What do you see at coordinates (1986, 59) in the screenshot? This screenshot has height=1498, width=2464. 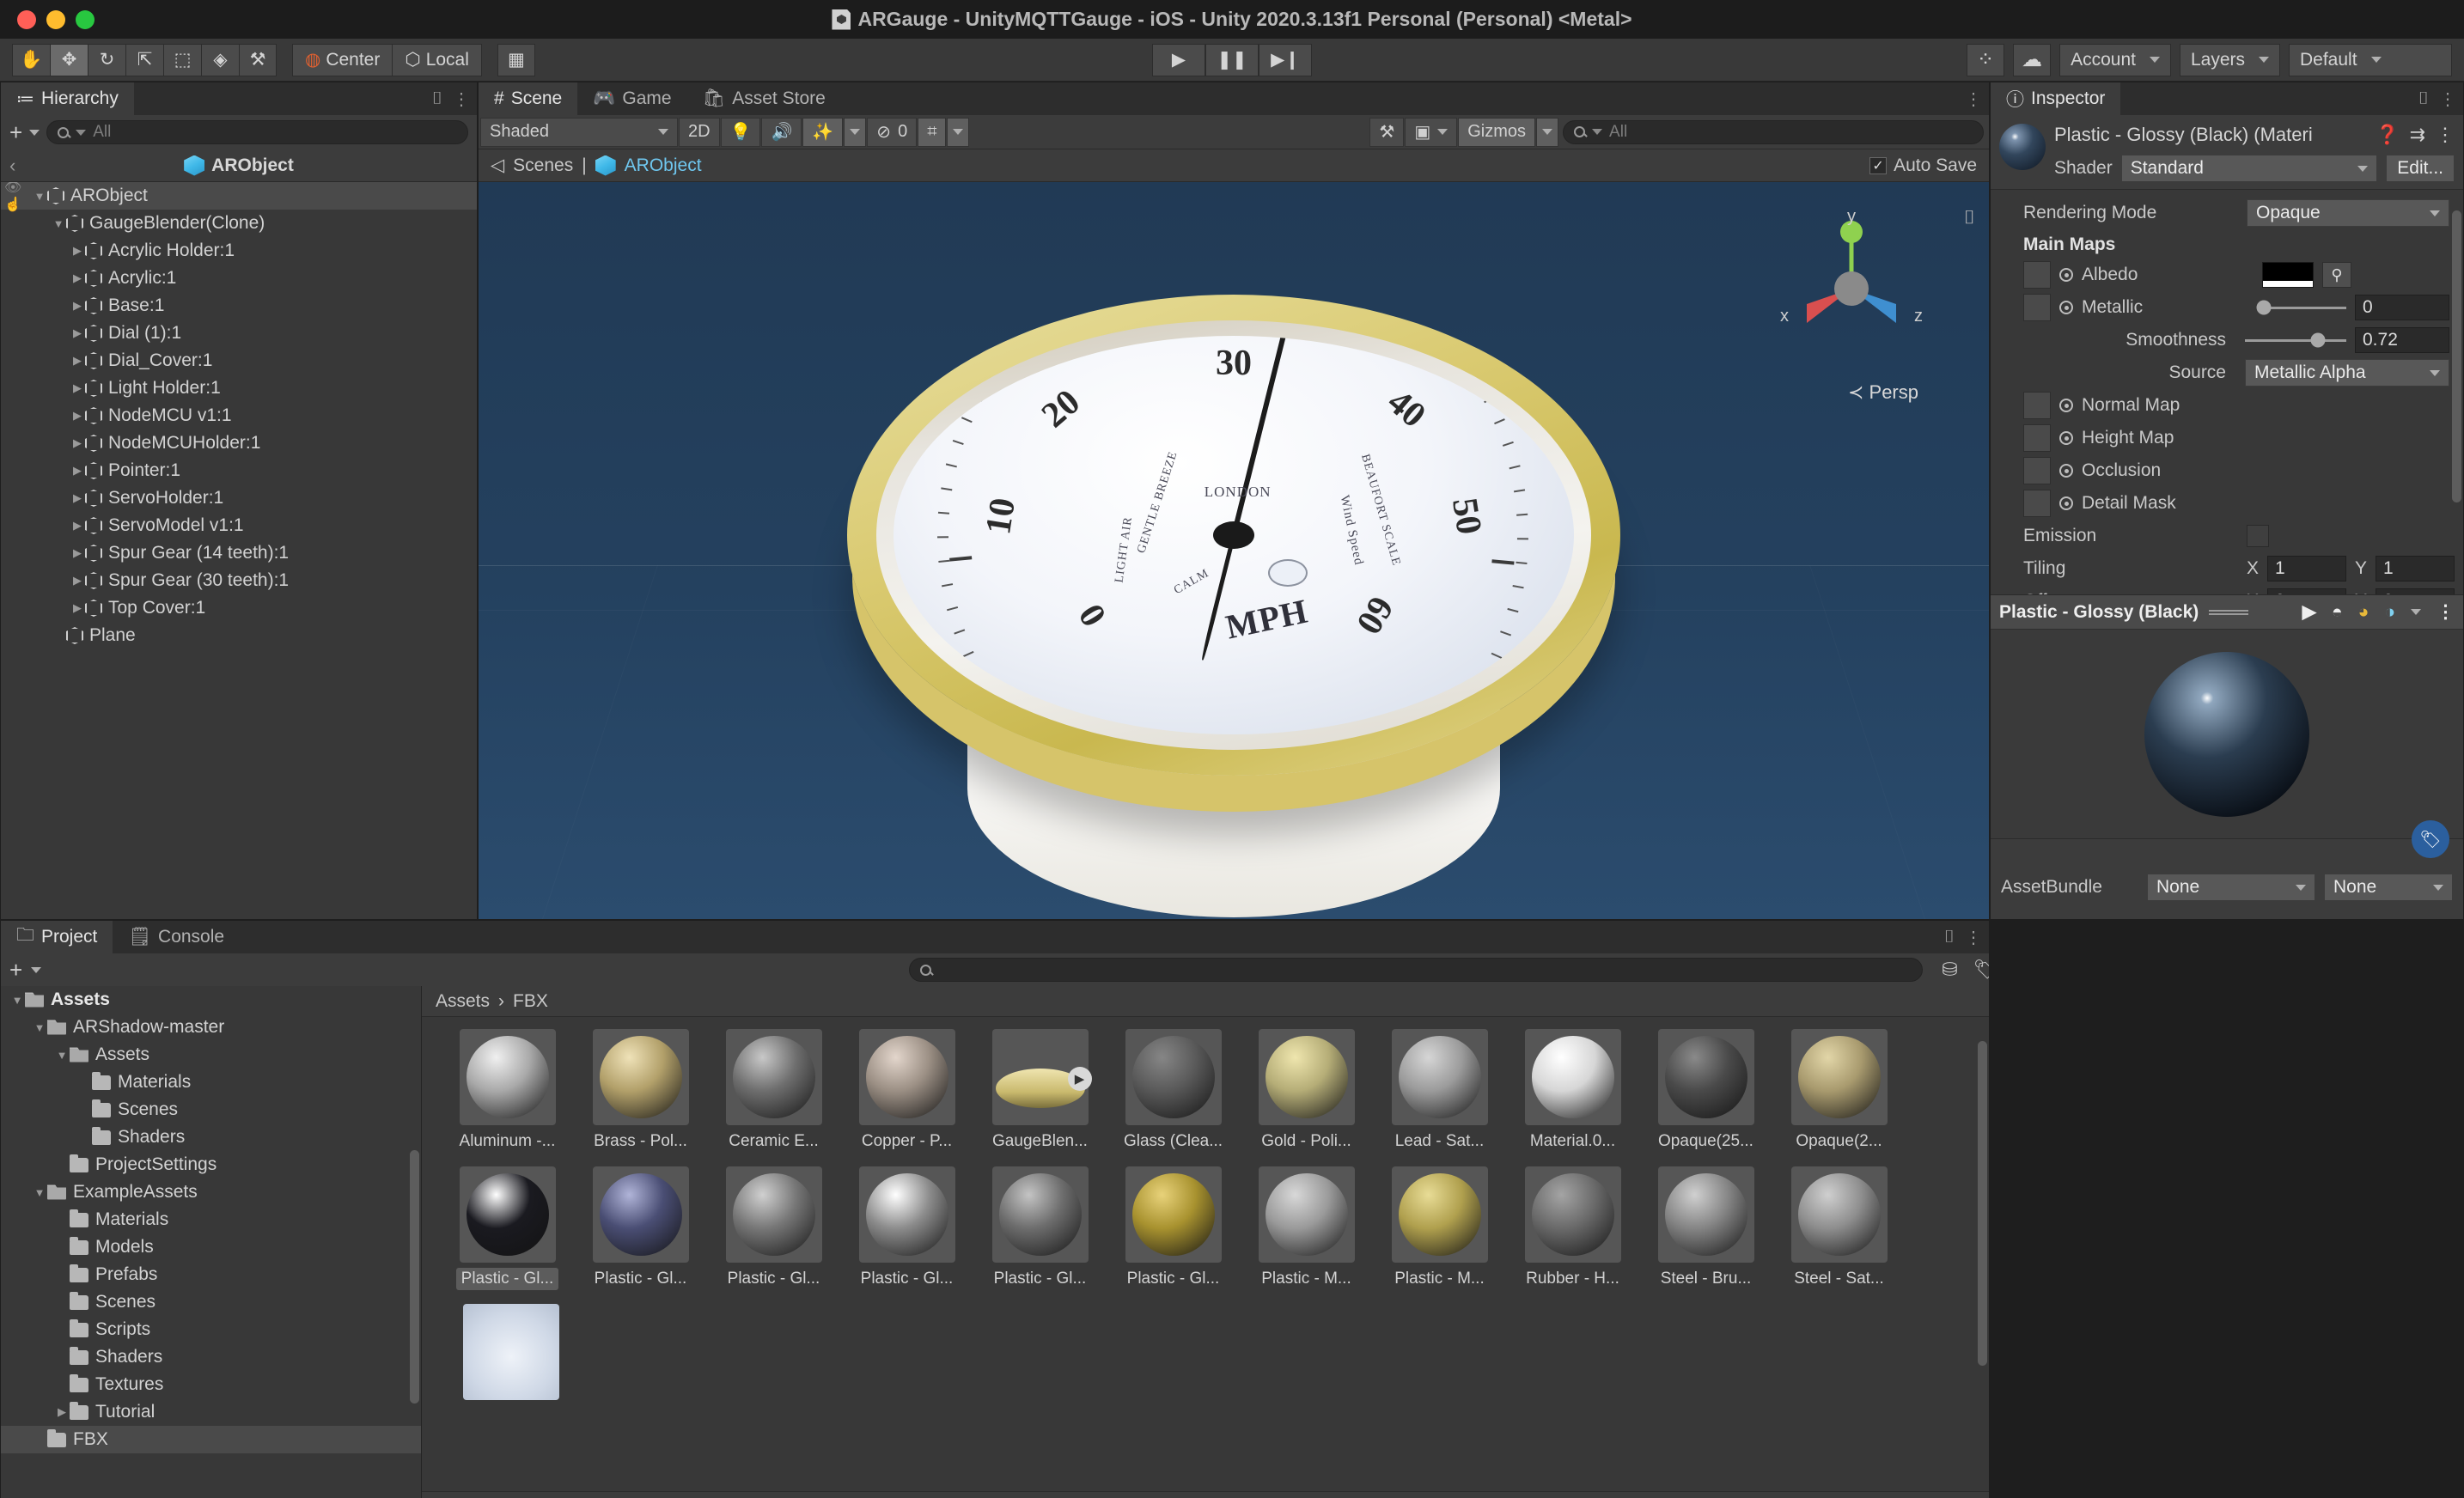 I see `services-button: ⁘` at bounding box center [1986, 59].